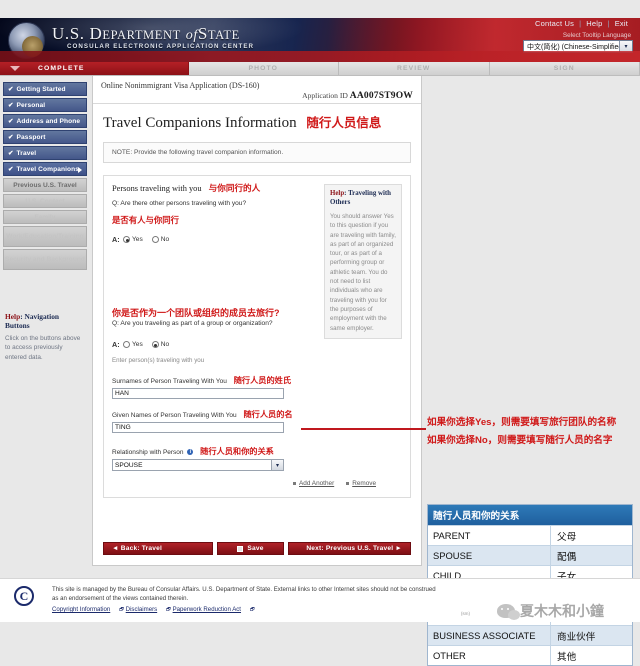 The height and width of the screenshot is (666, 640). I want to click on help-title-bold: Help, so click(337, 193).